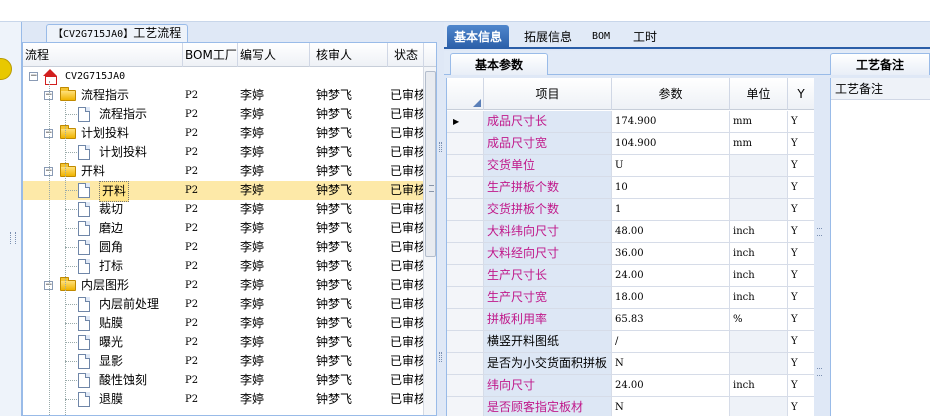 The image size is (930, 416). I want to click on param-value-cell: 65.83, so click(671, 319).